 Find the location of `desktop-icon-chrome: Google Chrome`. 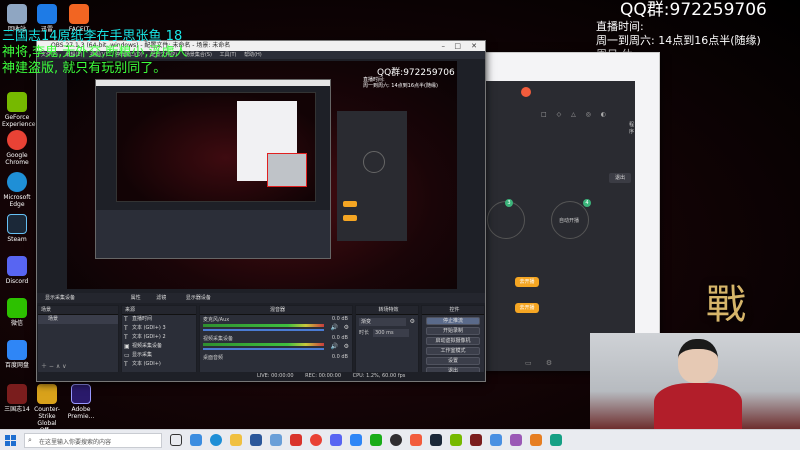

desktop-icon-chrome: Google Chrome is located at coordinates (17, 148).